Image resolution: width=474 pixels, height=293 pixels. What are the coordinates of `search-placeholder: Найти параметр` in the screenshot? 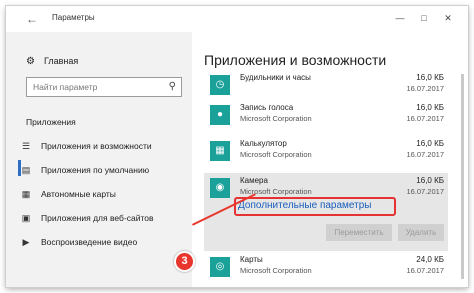 It's located at (65, 87).